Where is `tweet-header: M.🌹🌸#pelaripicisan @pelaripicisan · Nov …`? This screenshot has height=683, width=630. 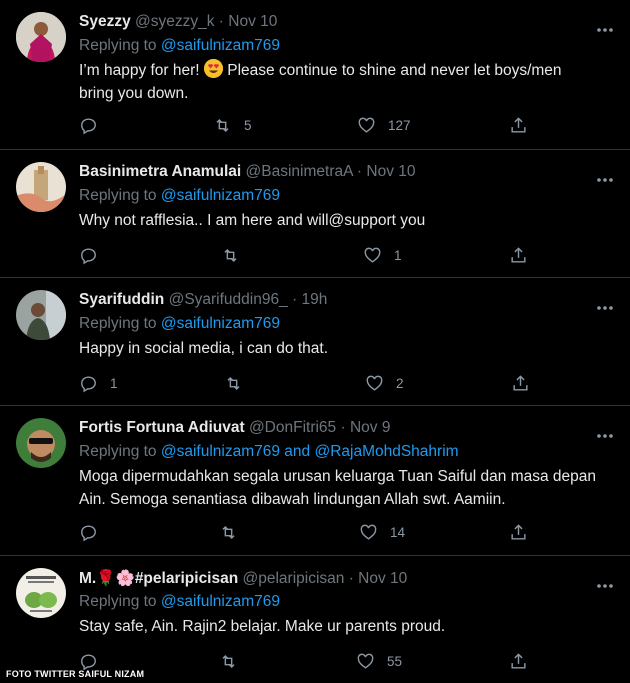
tweet-header: M.🌹🌸#pelaripicisan @pelaripicisan · Nov … is located at coordinates (243, 578).